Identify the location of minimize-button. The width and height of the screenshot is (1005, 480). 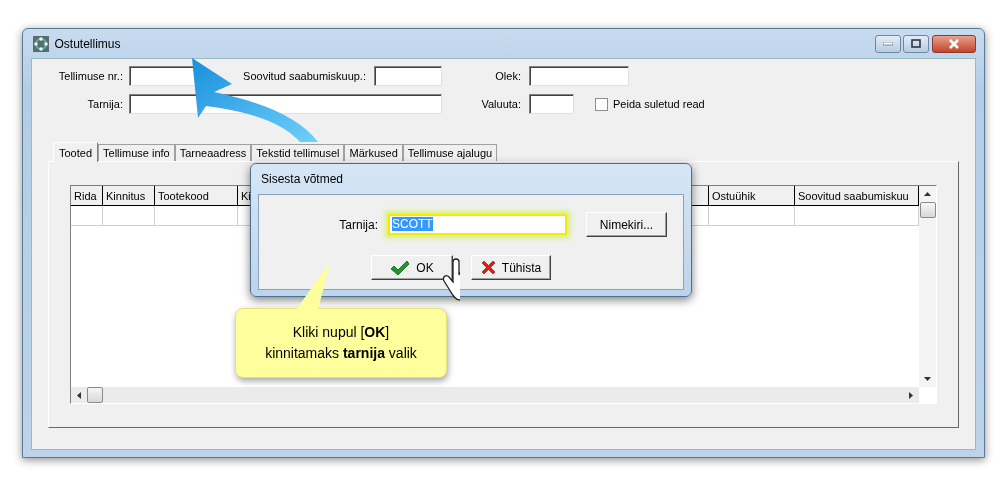
(887, 43).